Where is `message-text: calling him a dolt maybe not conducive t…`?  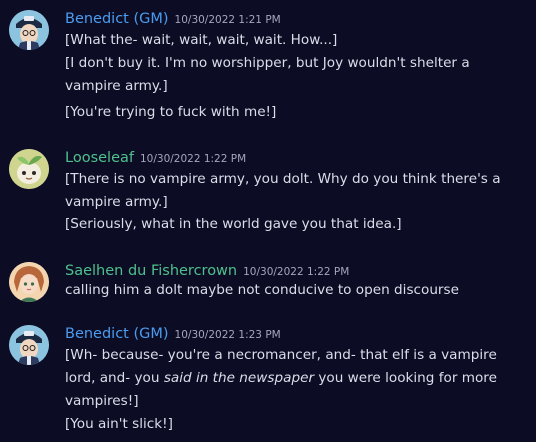 message-text: calling him a dolt maybe not conducive t… is located at coordinates (262, 290).